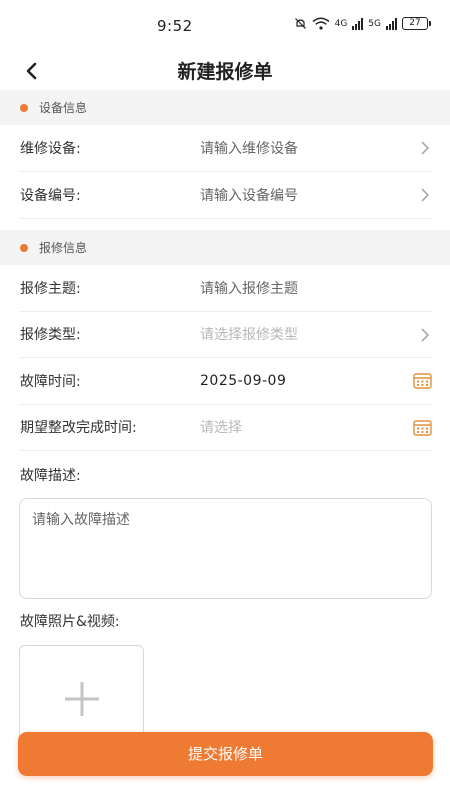 The image size is (450, 800). I want to click on submit-button: 提交报修单, so click(225, 754).